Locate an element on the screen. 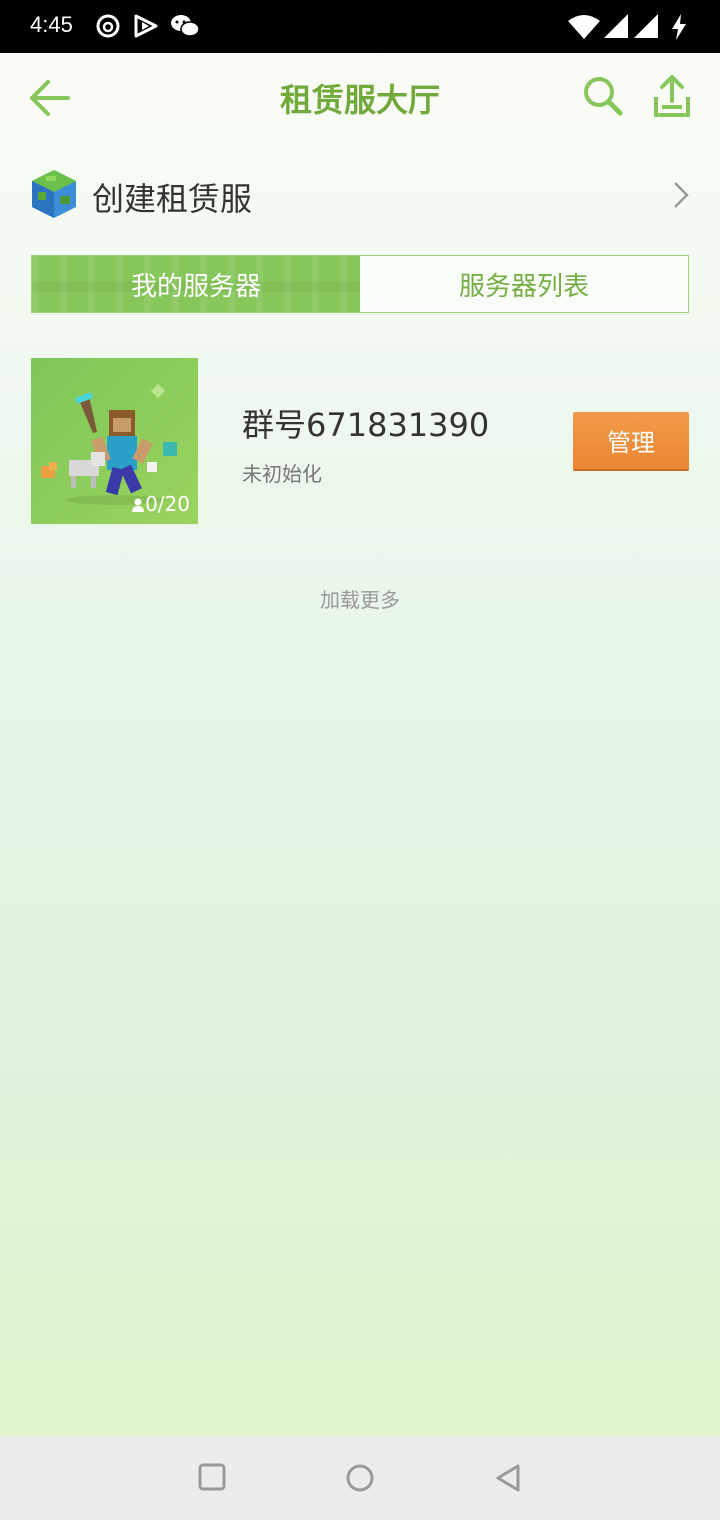 This screenshot has height=1520, width=720. charging-icon is located at coordinates (679, 27).